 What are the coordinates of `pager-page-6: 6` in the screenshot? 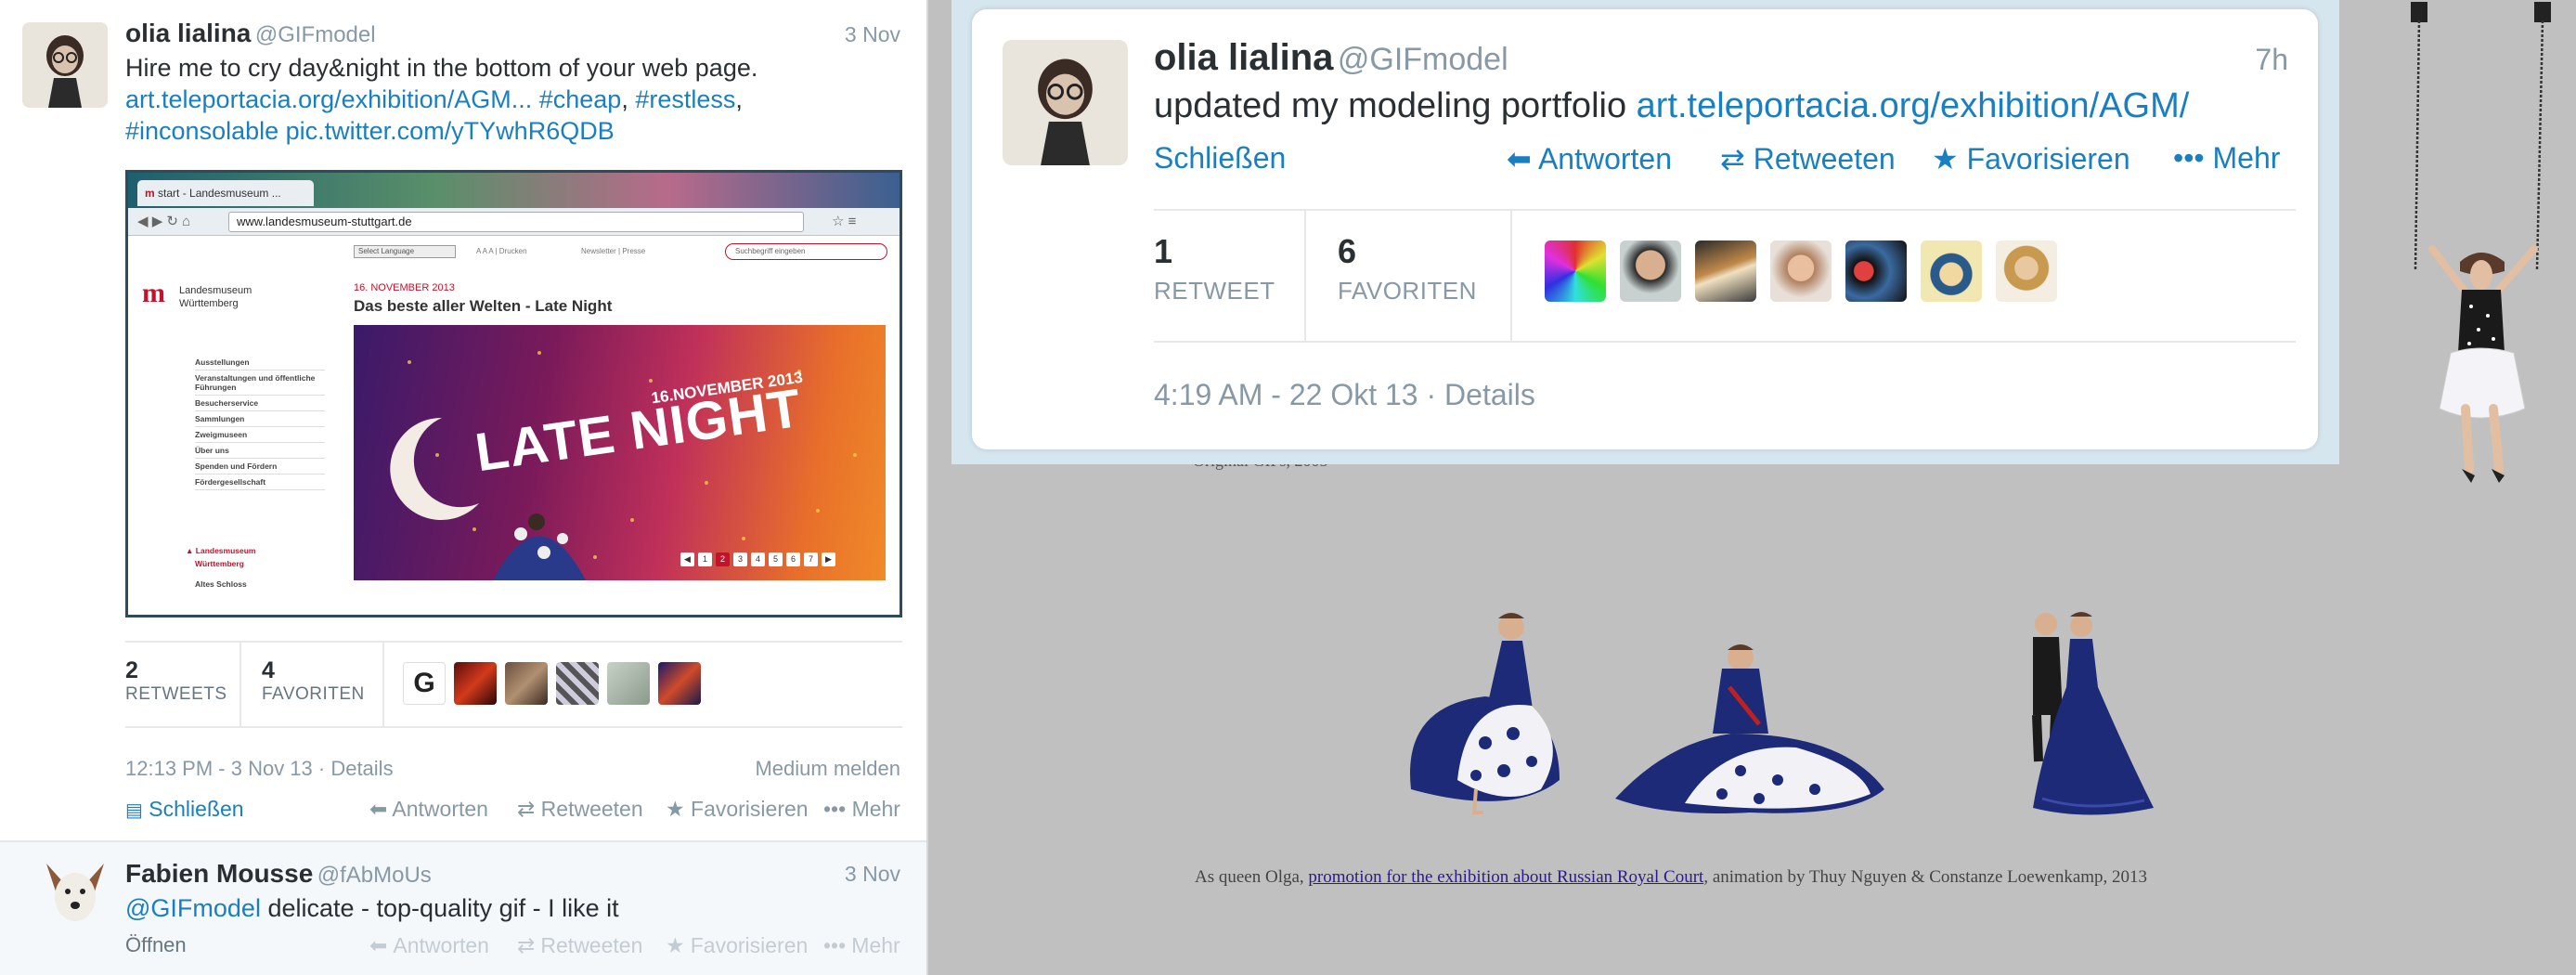 It's located at (793, 559).